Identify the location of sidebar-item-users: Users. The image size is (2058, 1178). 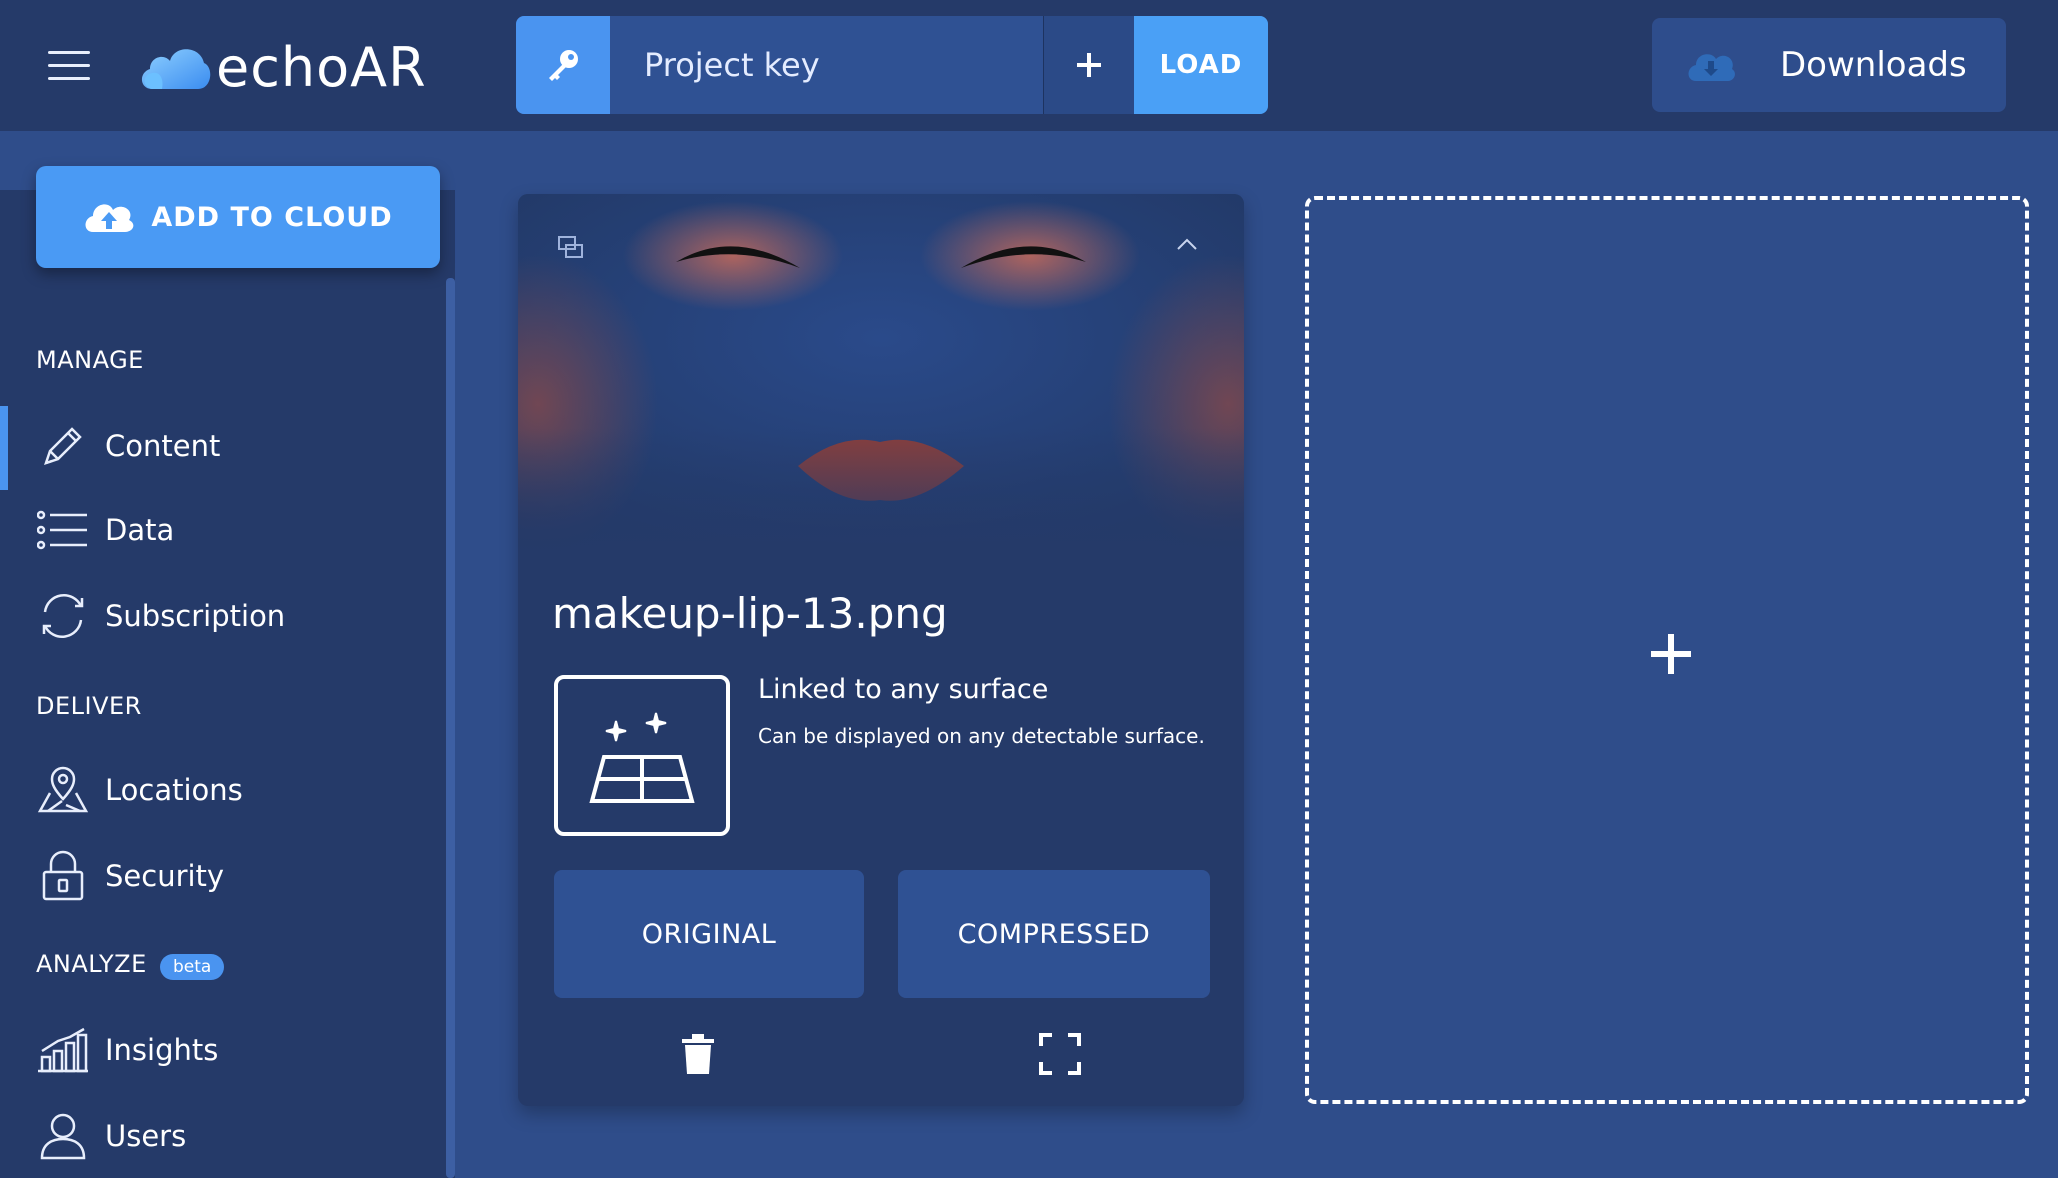
(223, 1136).